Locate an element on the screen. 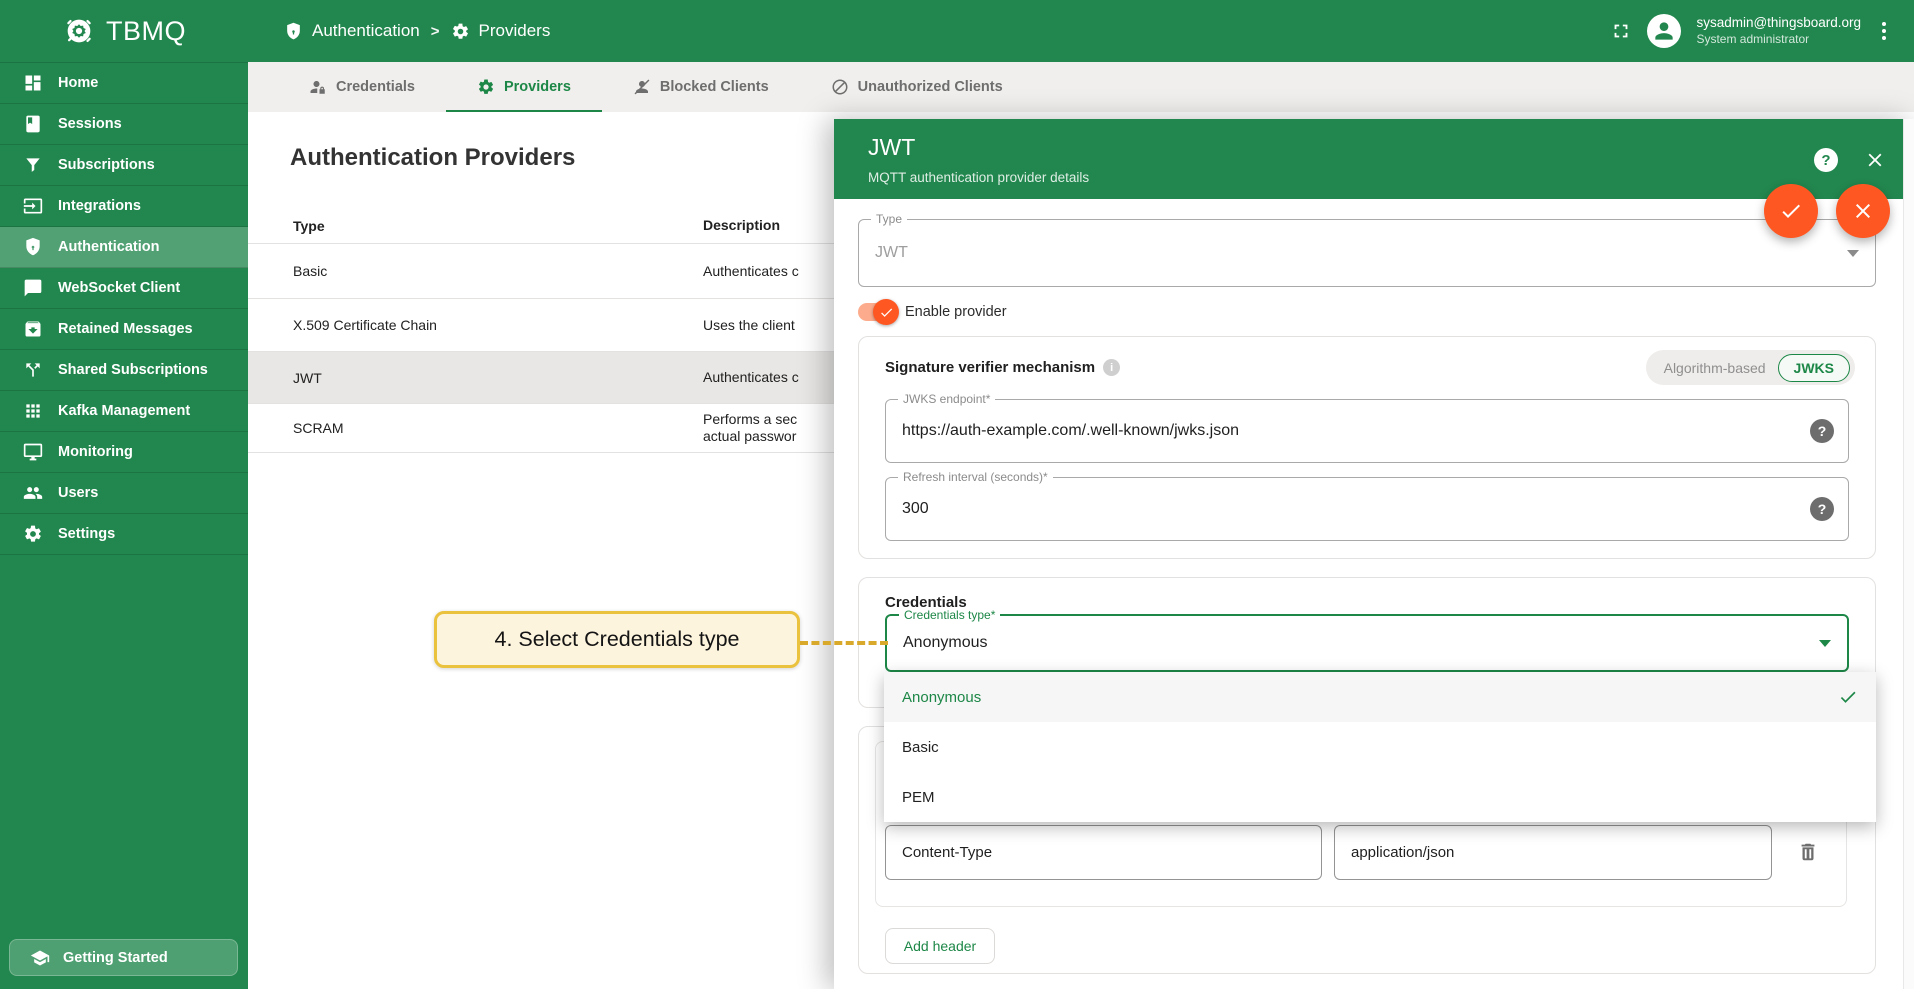 The width and height of the screenshot is (1914, 989). user-role: System administrator is located at coordinates (1753, 38).